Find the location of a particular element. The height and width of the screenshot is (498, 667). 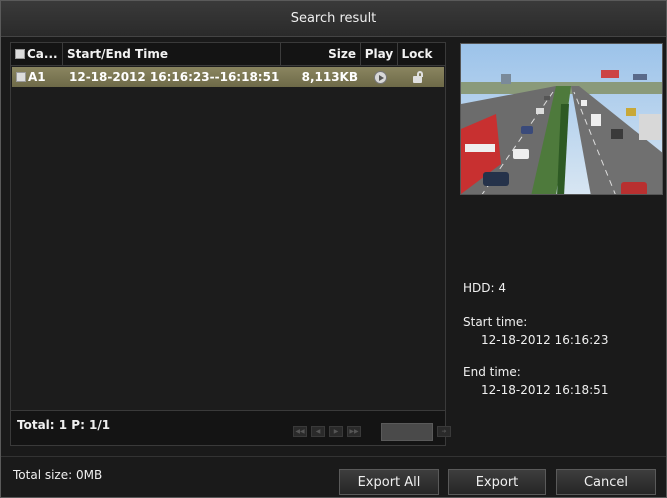

last-page-icon: ▶▶ is located at coordinates (354, 431).